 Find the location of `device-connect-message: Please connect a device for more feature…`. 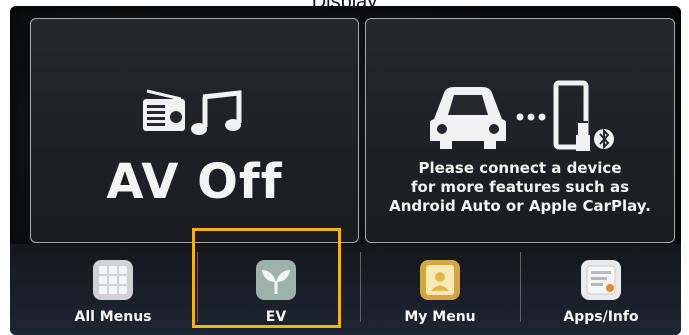

device-connect-message: Please connect a device for more feature… is located at coordinates (520, 187).